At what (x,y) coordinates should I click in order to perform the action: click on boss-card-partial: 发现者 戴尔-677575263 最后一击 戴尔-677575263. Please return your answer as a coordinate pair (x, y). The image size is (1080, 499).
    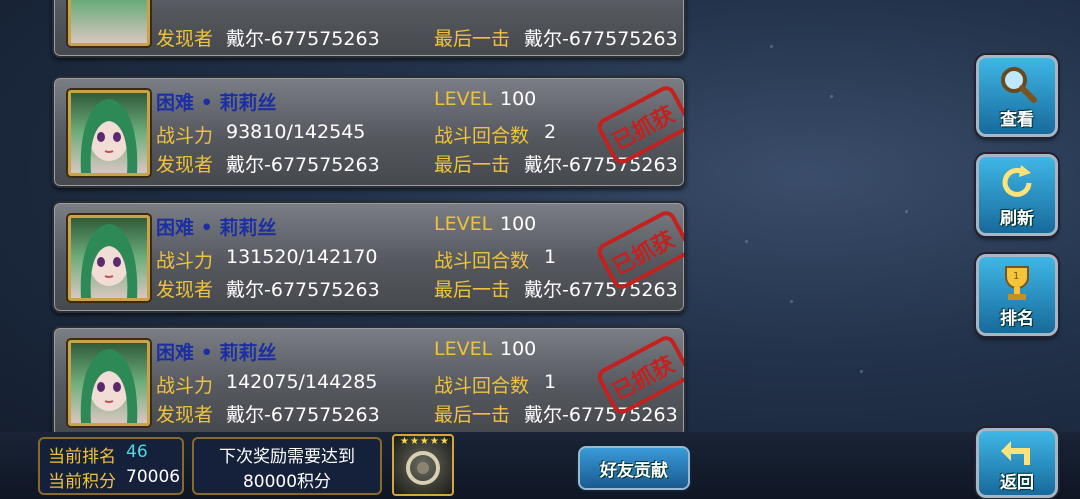
    Looking at the image, I should click on (369, 29).